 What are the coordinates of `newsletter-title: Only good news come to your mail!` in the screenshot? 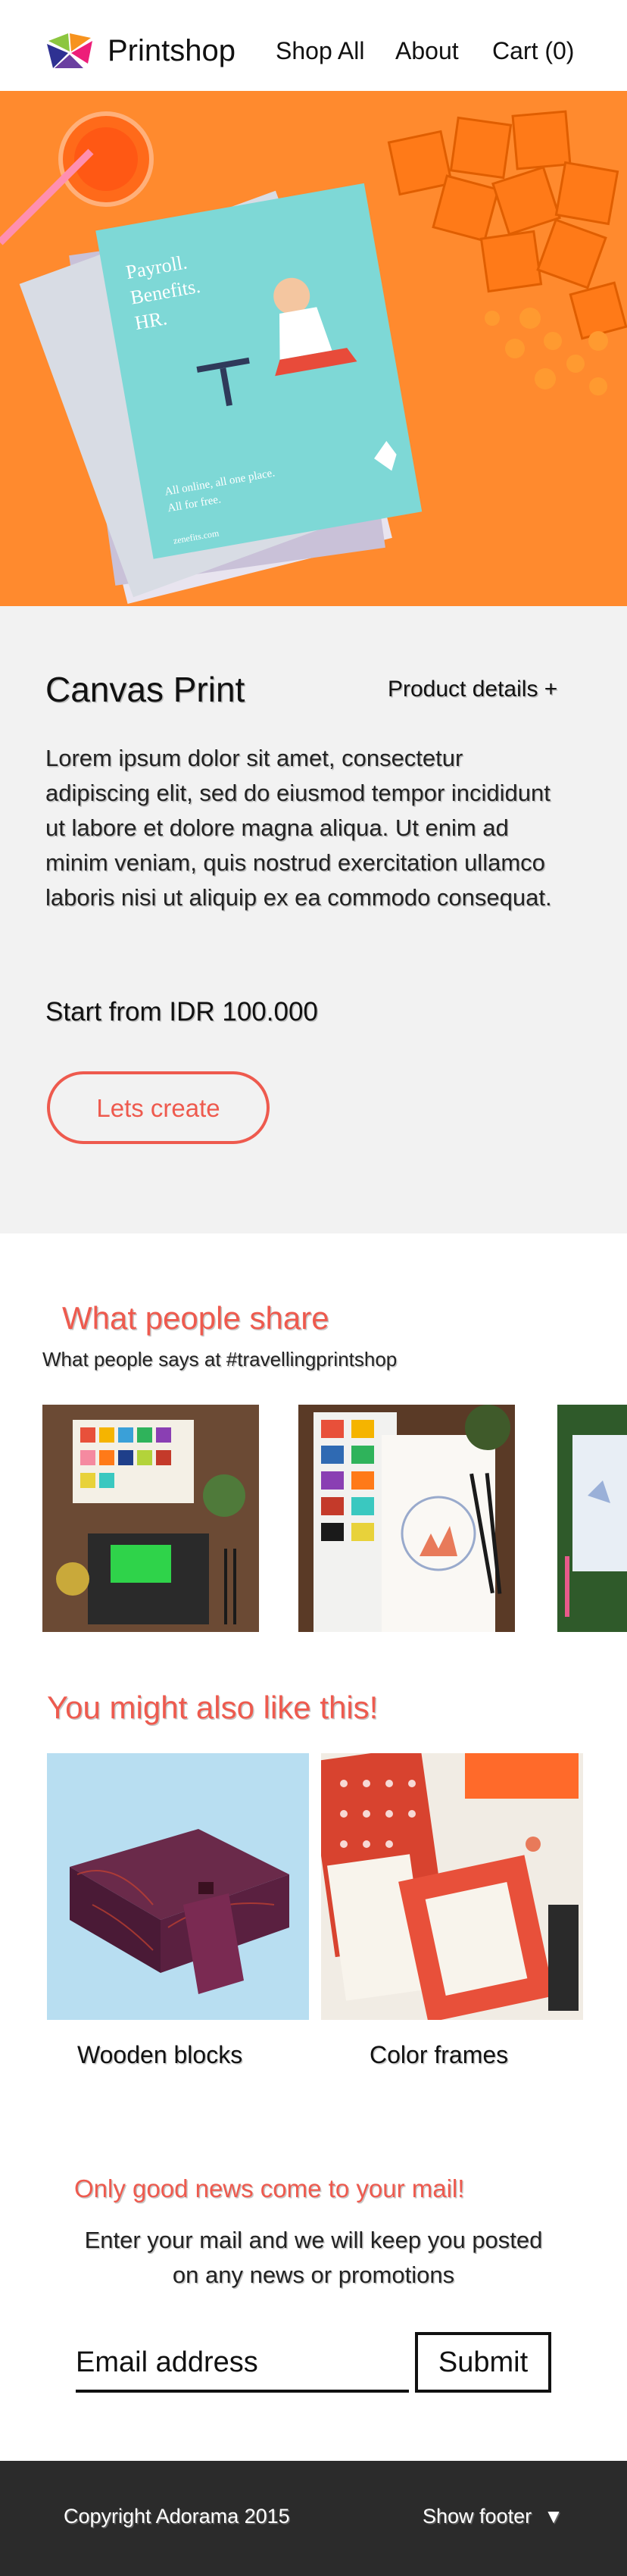 It's located at (269, 2188).